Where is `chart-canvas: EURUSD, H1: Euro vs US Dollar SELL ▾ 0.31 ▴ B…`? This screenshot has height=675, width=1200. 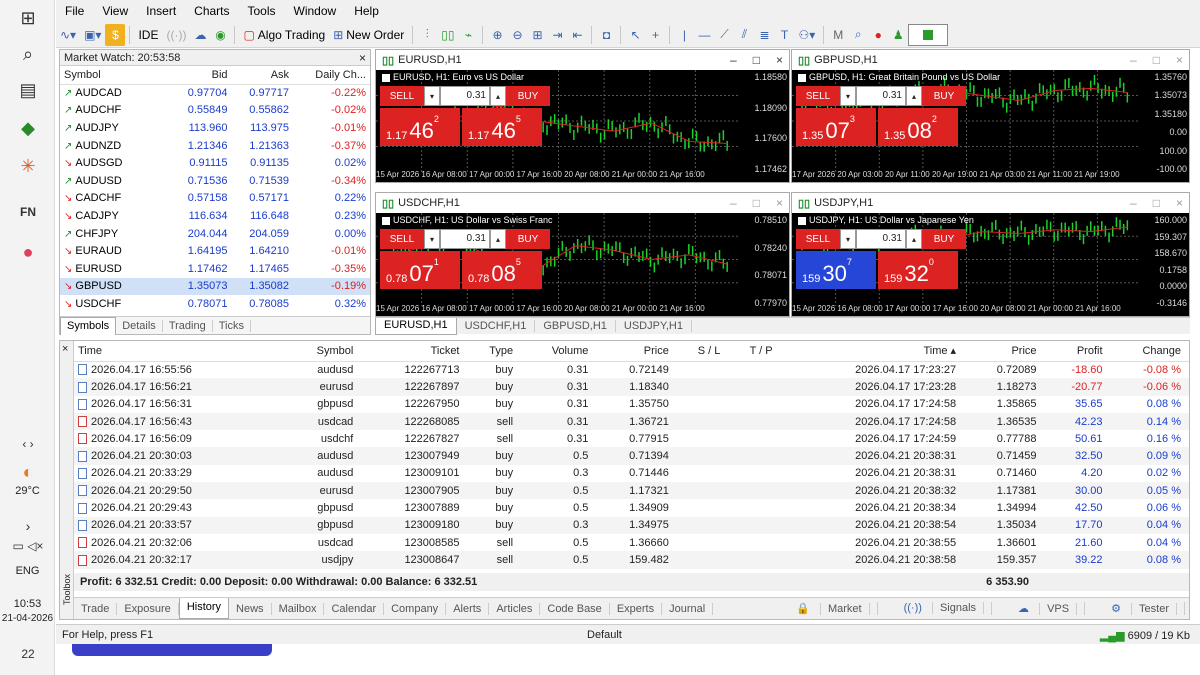
chart-canvas: EURUSD, H1: Euro vs US Dollar SELL ▾ 0.31 ▴ B… is located at coordinates (582, 126).